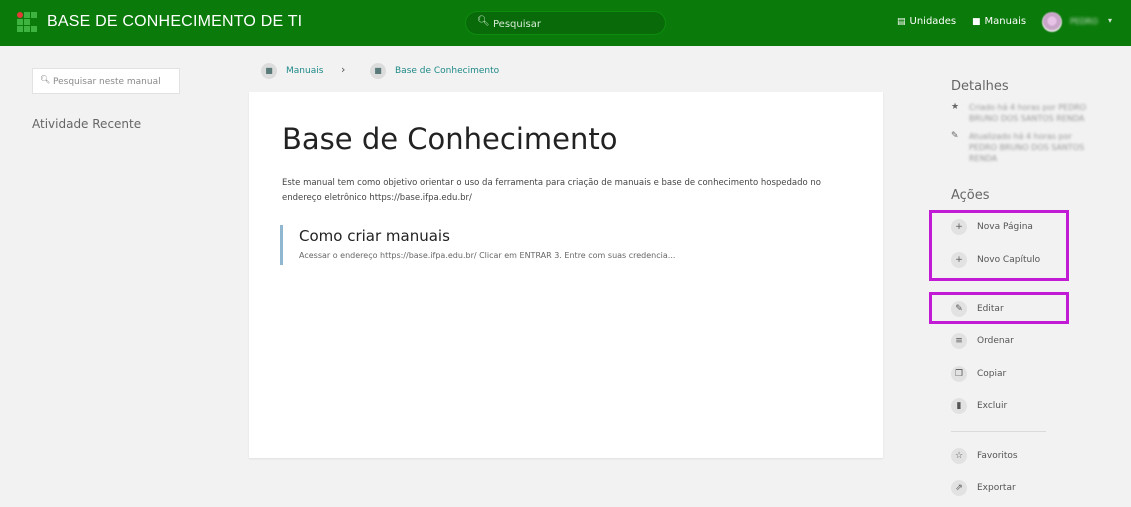 The height and width of the screenshot is (507, 1131). I want to click on avatar, so click(1052, 22).